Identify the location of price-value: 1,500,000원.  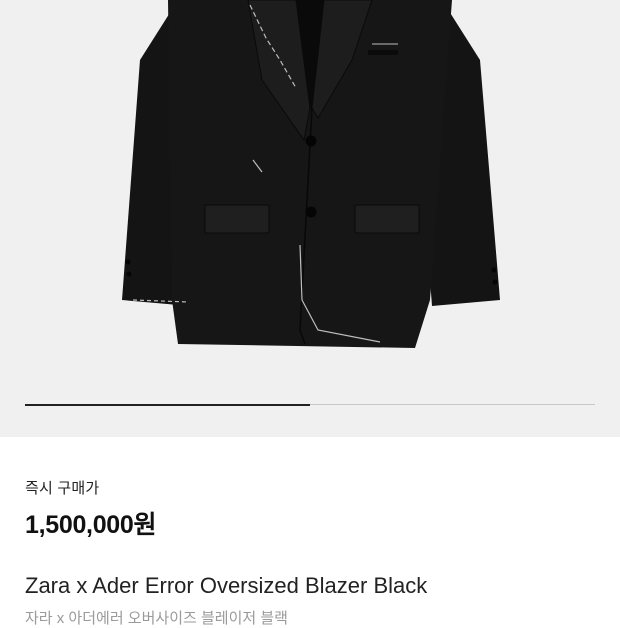
(91, 525).